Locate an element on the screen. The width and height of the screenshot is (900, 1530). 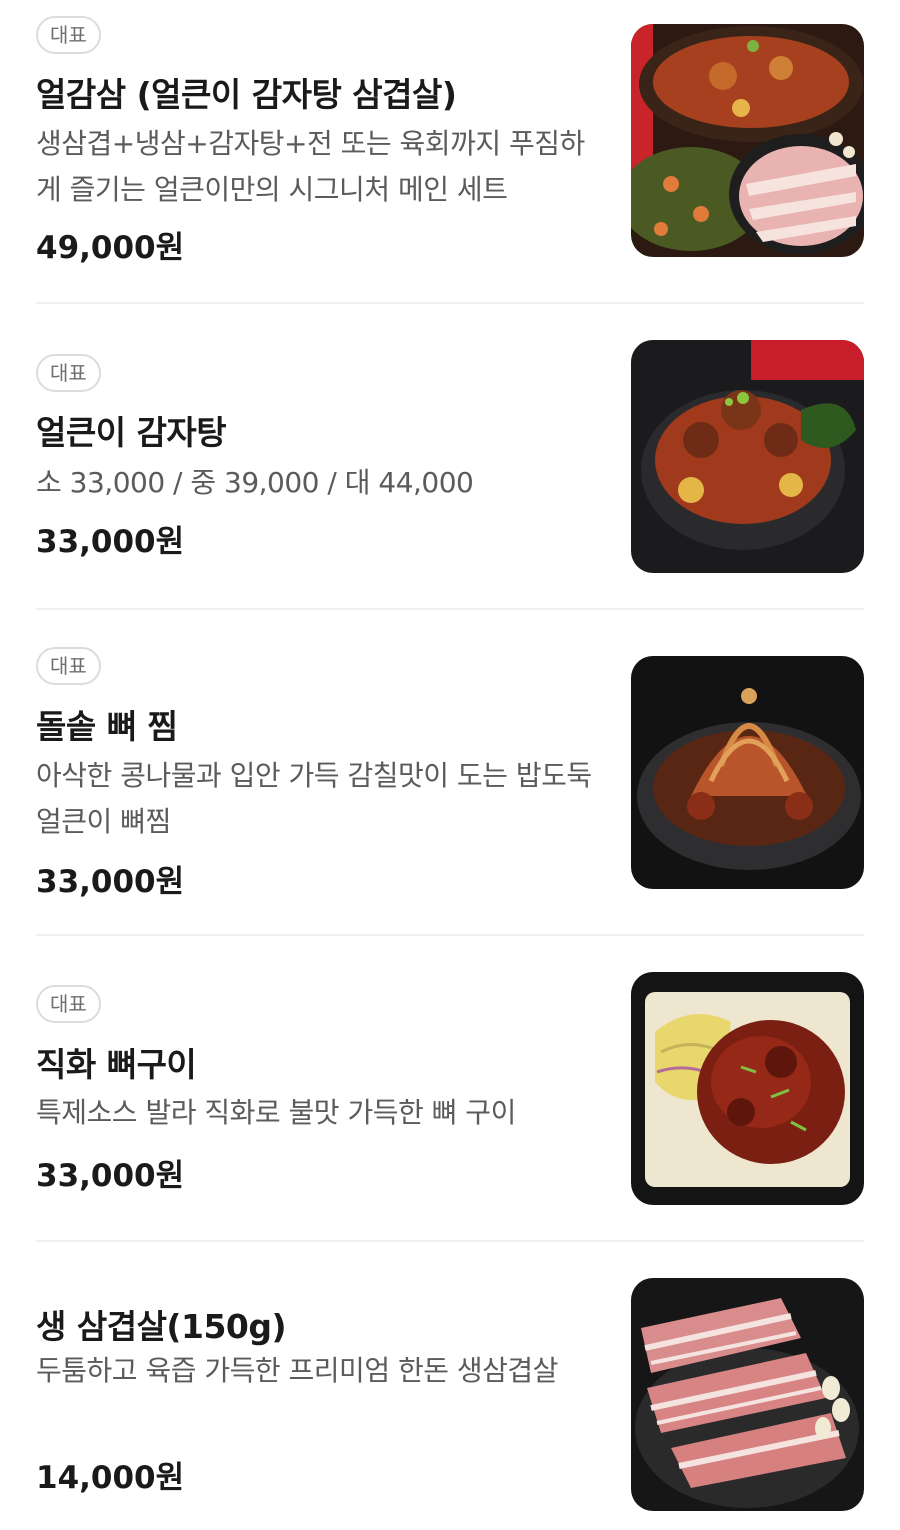
menu-item-description: 두툼하고 육즙 가득한 프리미엄 한돈 생삼겹살 is located at coordinates (297, 1370).